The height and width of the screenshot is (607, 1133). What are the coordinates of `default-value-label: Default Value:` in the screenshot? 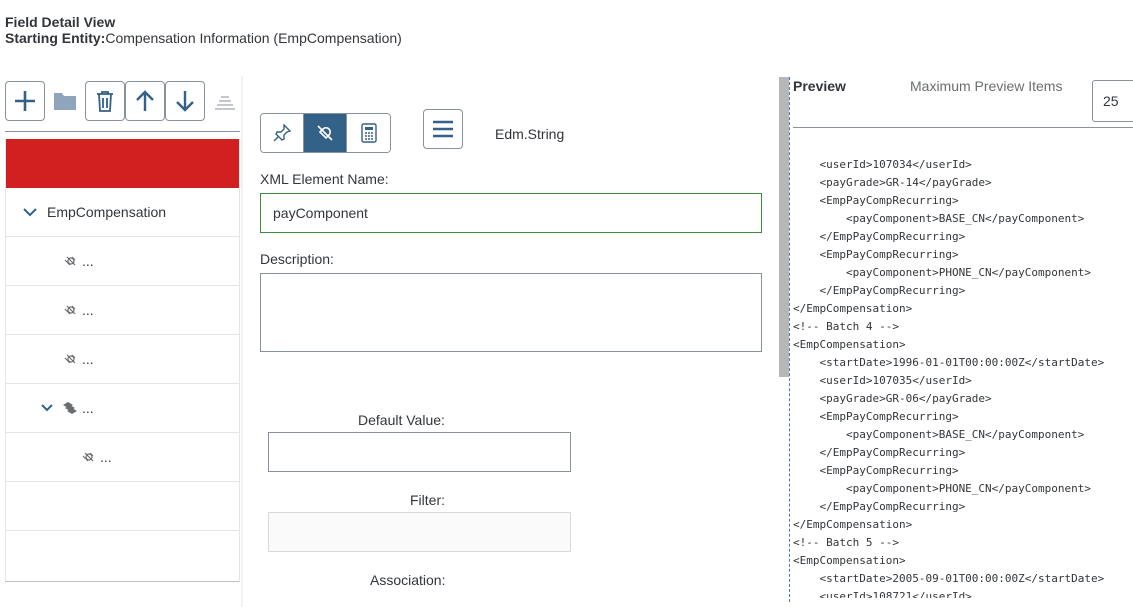 It's located at (401, 420).